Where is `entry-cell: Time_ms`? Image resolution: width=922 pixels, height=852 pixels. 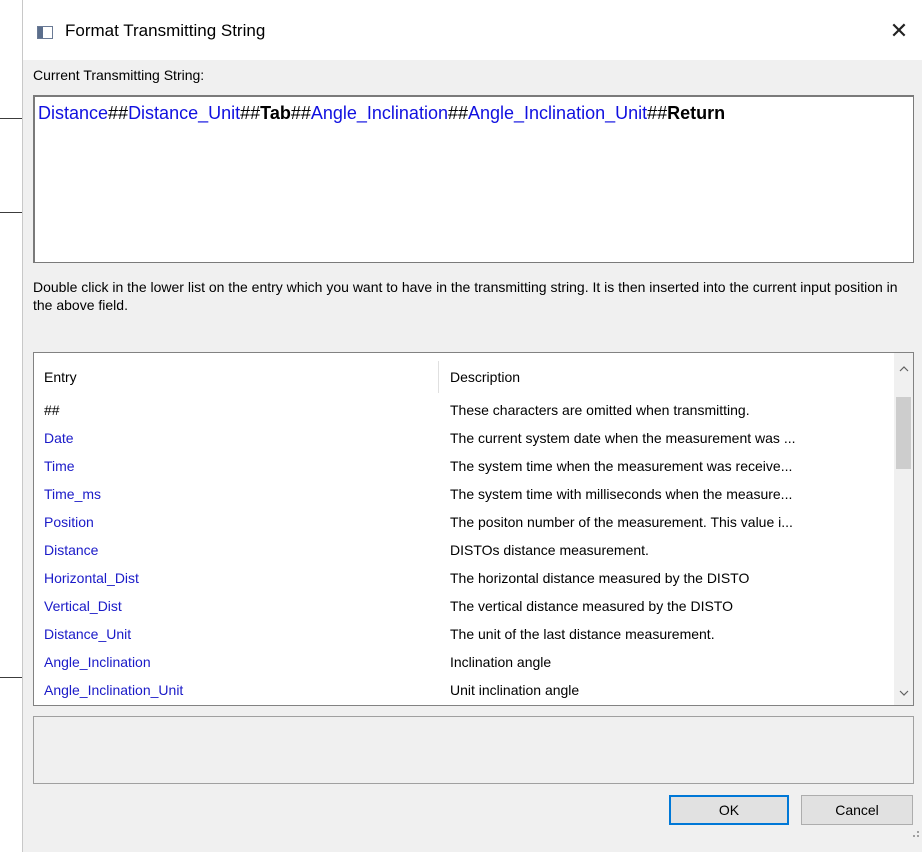
entry-cell: Time_ms is located at coordinates (73, 494).